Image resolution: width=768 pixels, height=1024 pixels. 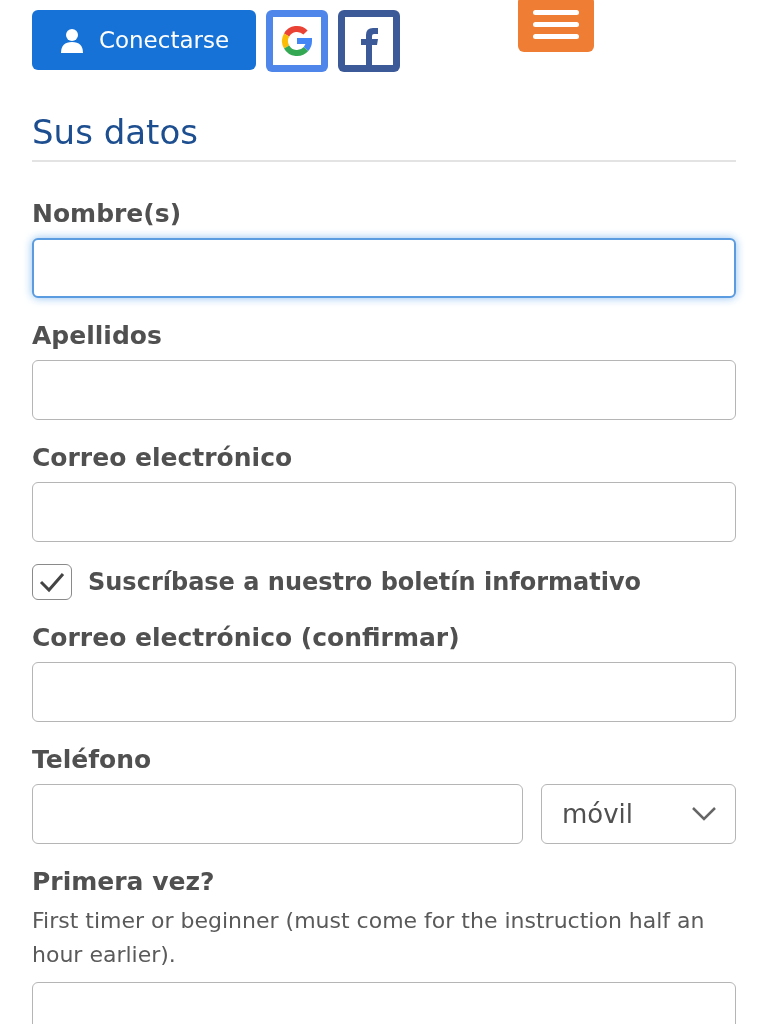 What do you see at coordinates (107, 214) in the screenshot?
I see `field-label: Nombre(s)` at bounding box center [107, 214].